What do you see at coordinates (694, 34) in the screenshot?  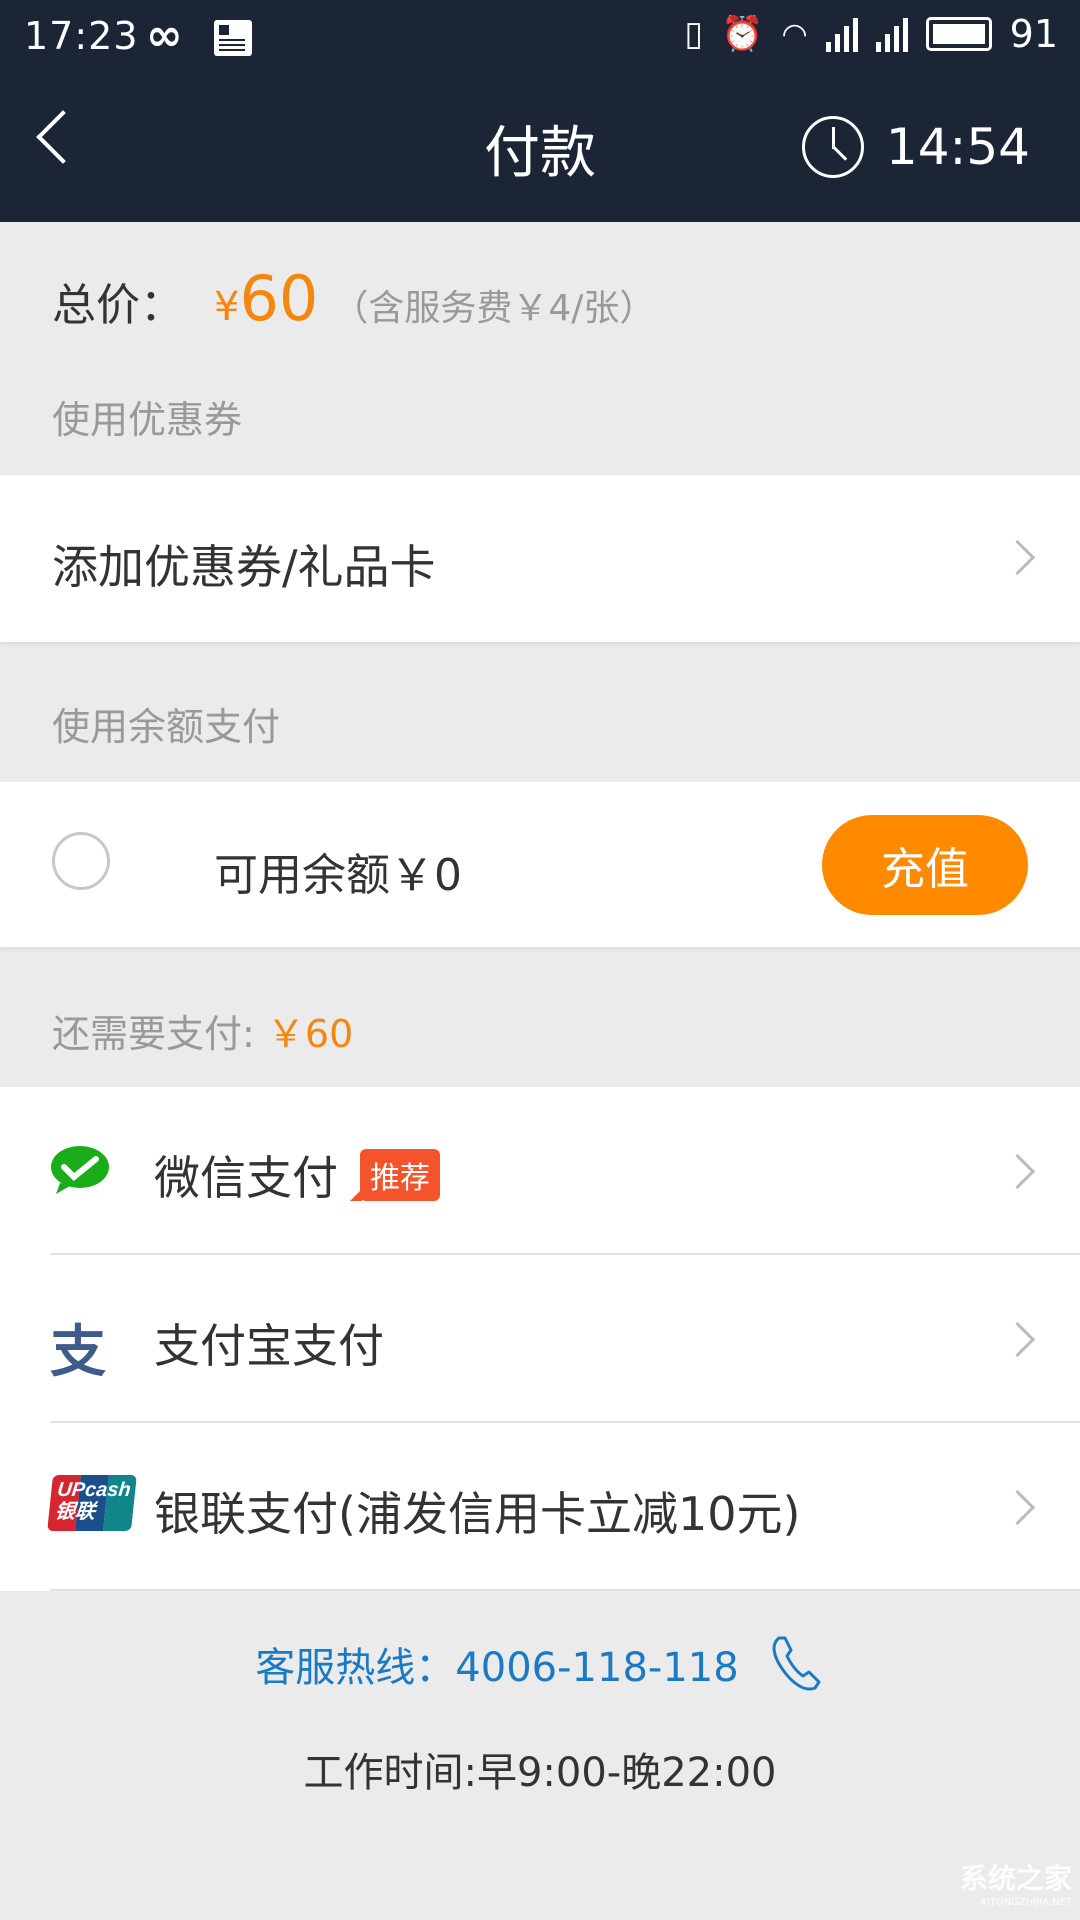 I see `vibrate-icon: ▯` at bounding box center [694, 34].